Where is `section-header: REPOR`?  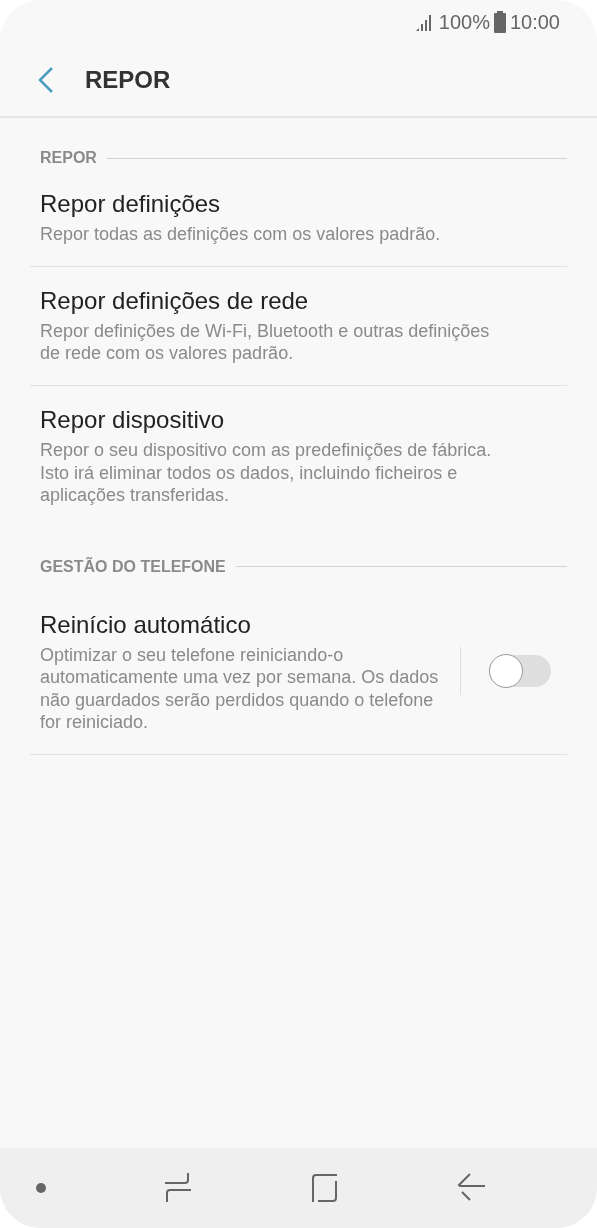
section-header: REPOR is located at coordinates (68, 158).